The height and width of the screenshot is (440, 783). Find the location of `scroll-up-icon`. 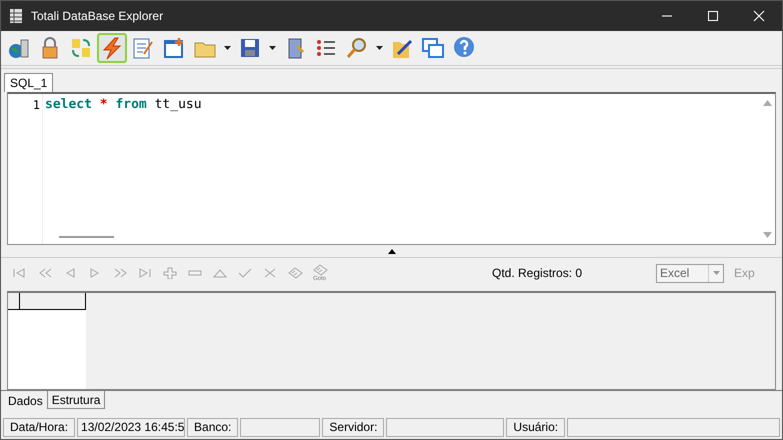

scroll-up-icon is located at coordinates (767, 103).